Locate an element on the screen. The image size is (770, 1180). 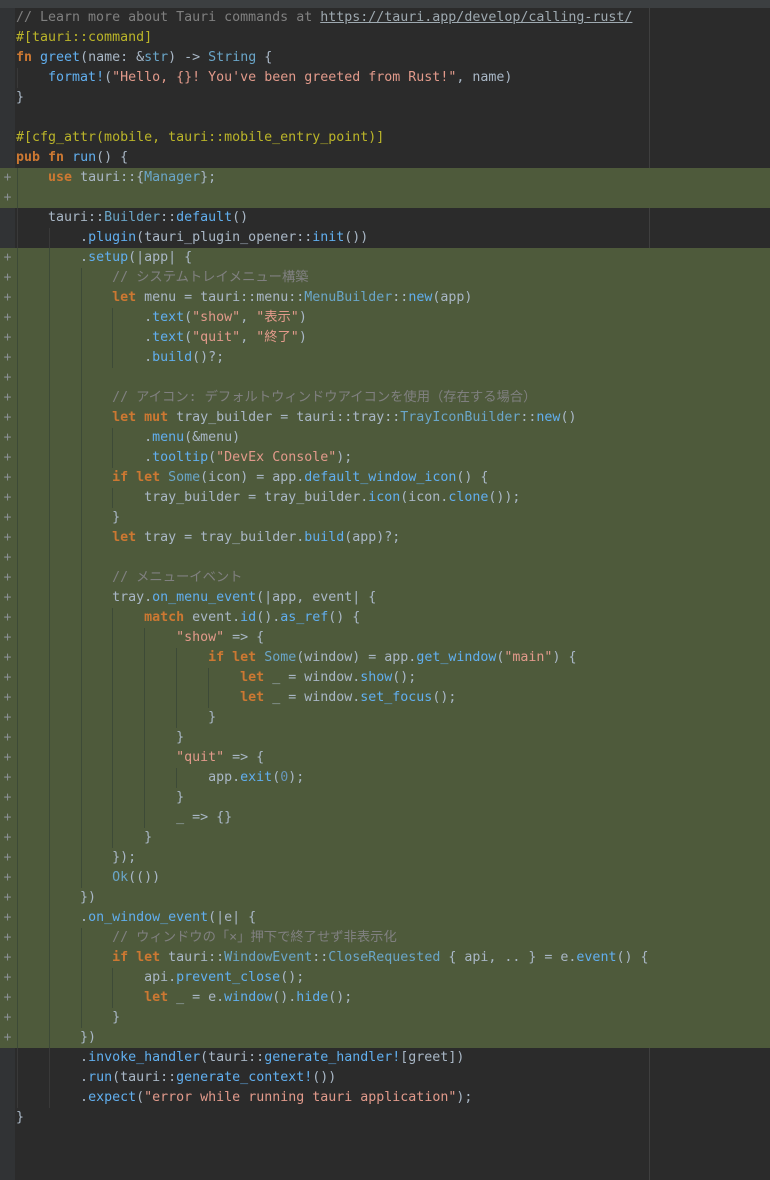
code-line: + .build()?; is located at coordinates (385, 358).